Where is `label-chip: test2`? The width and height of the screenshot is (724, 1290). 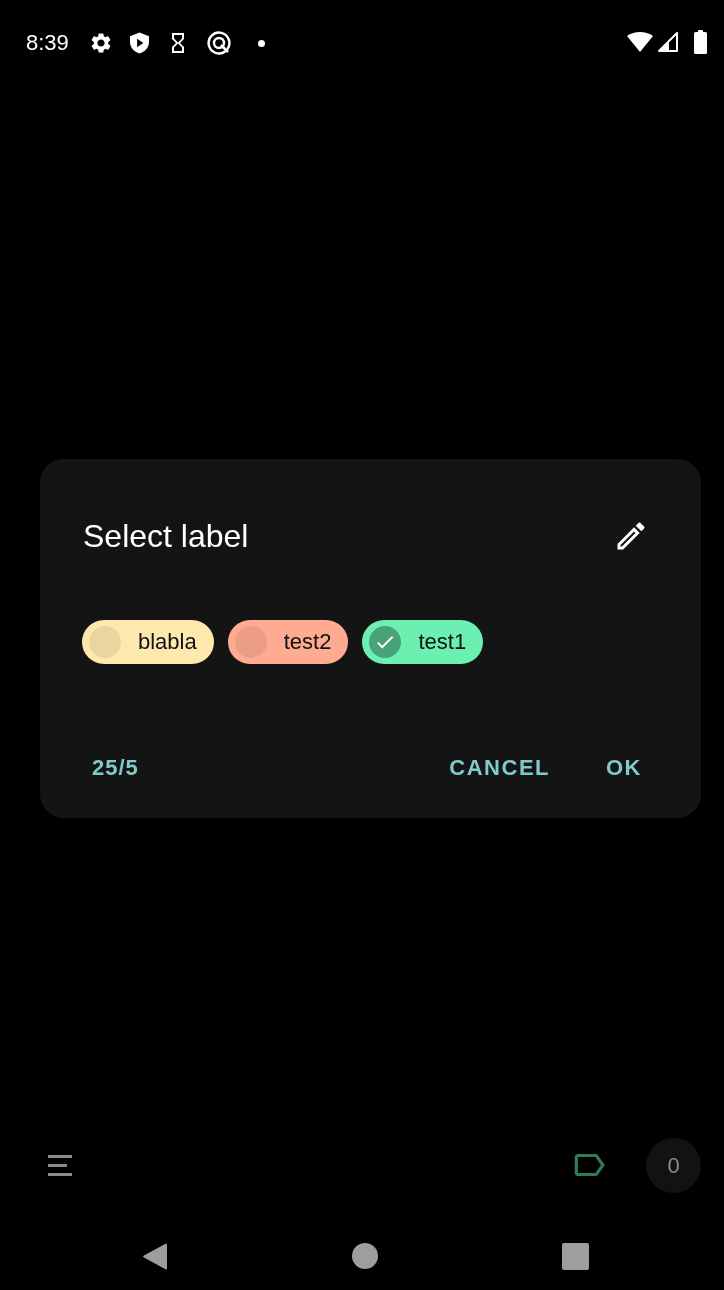 label-chip: test2 is located at coordinates (288, 642).